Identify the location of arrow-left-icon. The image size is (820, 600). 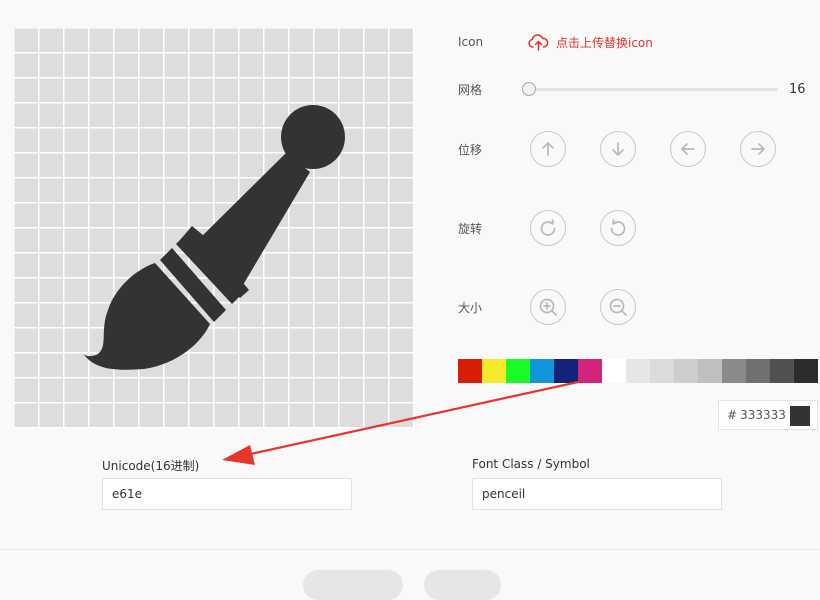
(688, 149).